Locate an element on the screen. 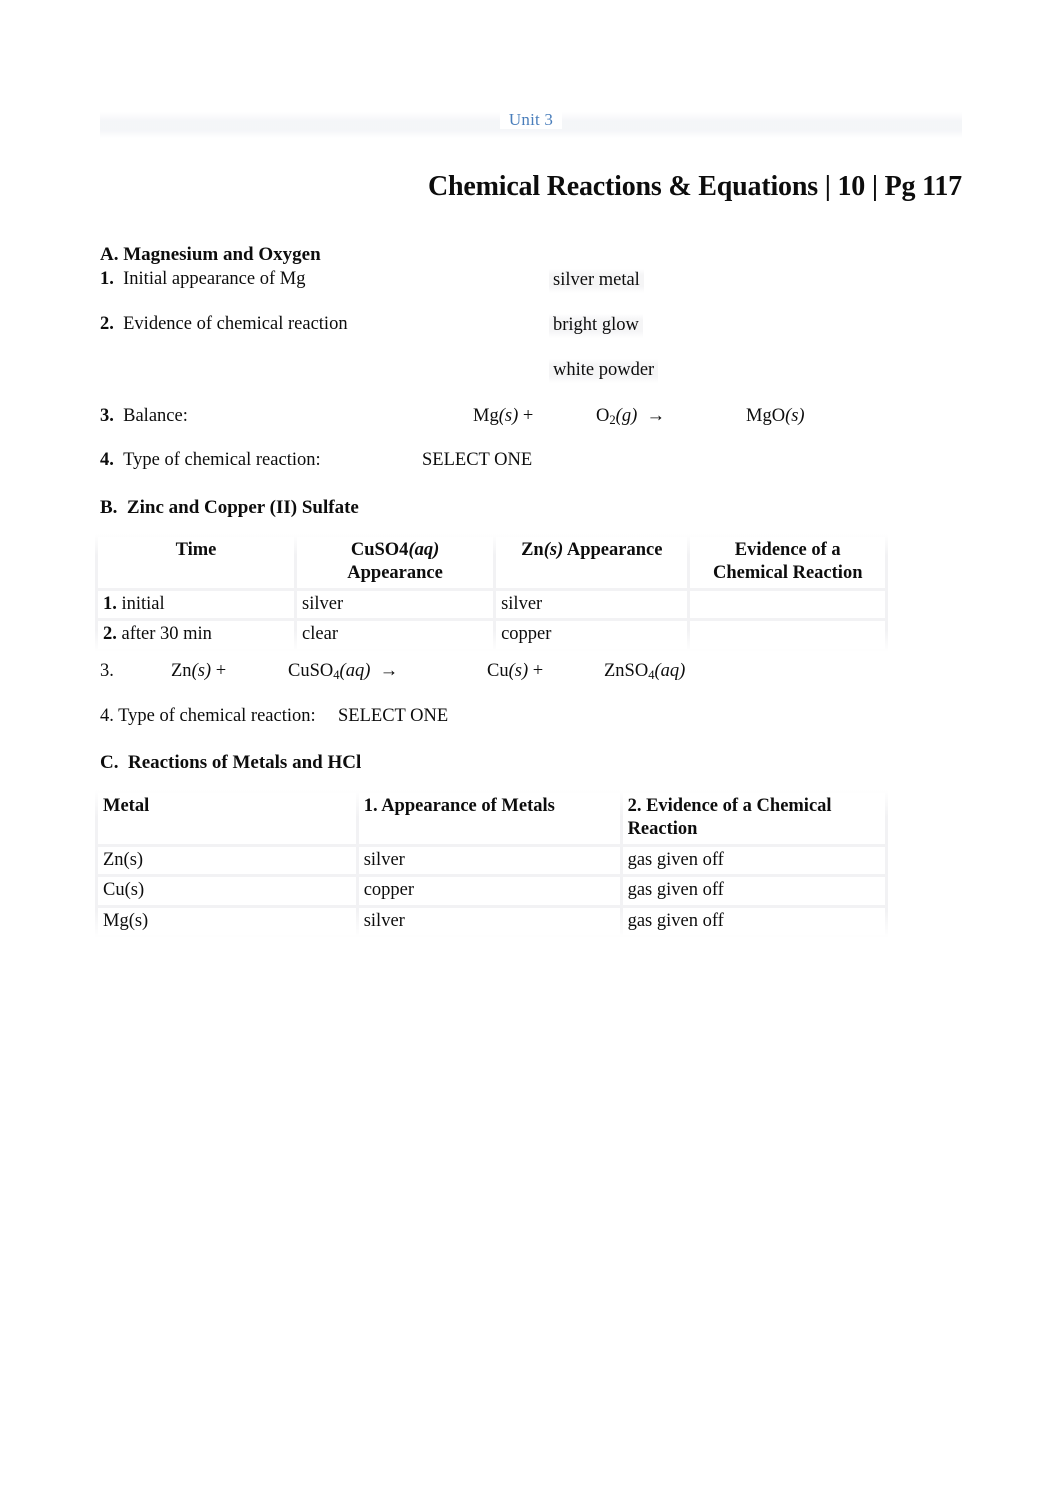 Image resolution: width=1062 pixels, height=1506 pixels. section-c-col-appearance: 1. Appearance of Metals is located at coordinates (489, 818).